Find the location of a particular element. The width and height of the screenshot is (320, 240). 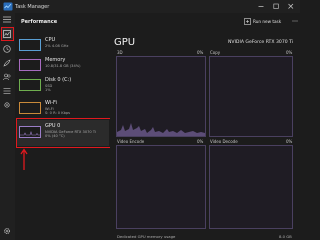

device-stats: Wi-Fi S: 0 R: 0 Kbps is located at coordinates (58, 111).